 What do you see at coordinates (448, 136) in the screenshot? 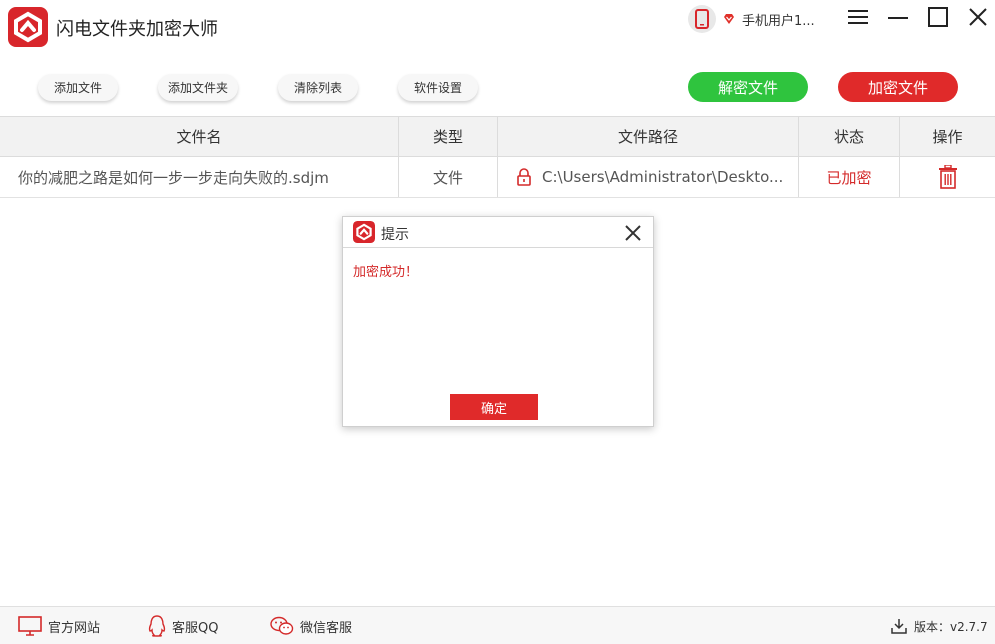
I see `column-header-type: 类型` at bounding box center [448, 136].